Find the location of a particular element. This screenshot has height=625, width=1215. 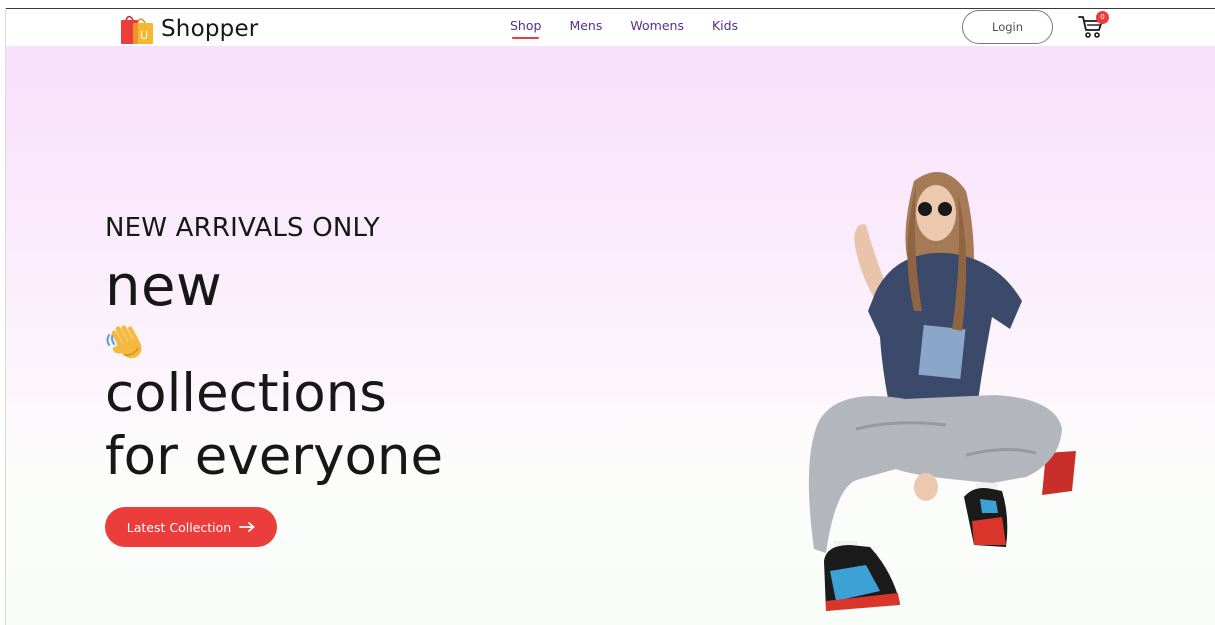

hero-headline-collections: collections is located at coordinates (246, 393).